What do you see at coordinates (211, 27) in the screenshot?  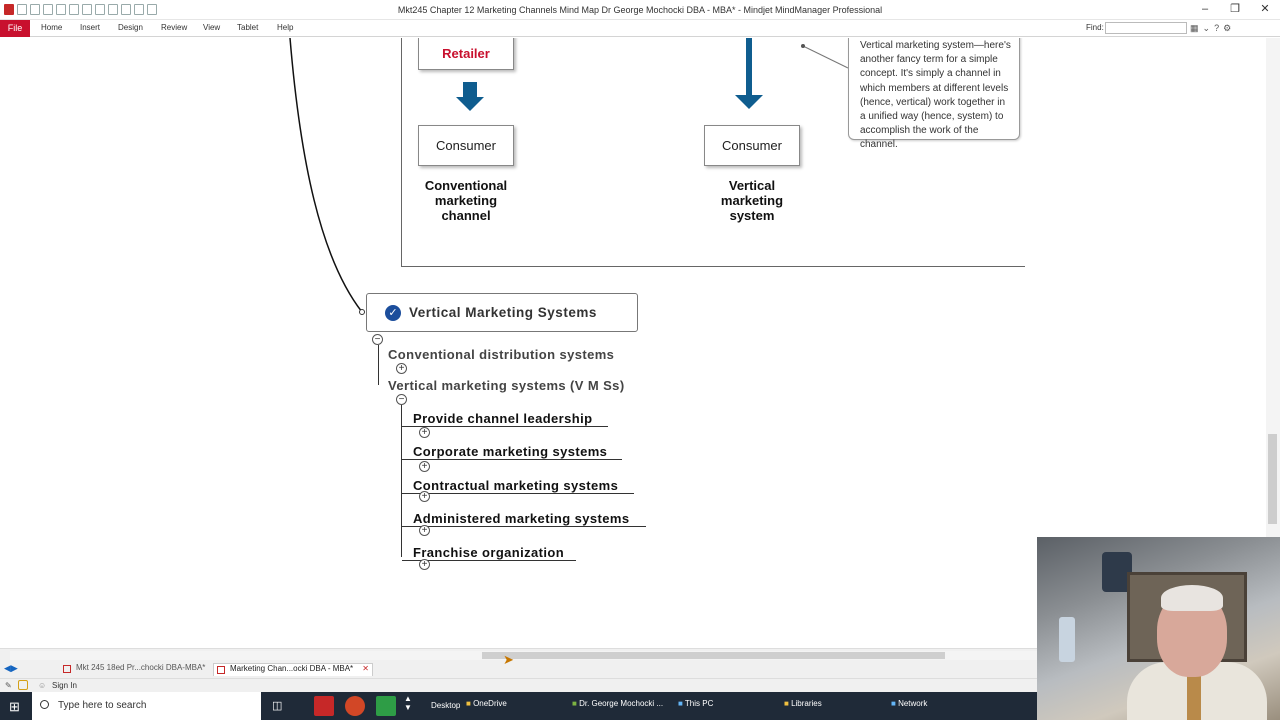 I see `tab-view: View` at bounding box center [211, 27].